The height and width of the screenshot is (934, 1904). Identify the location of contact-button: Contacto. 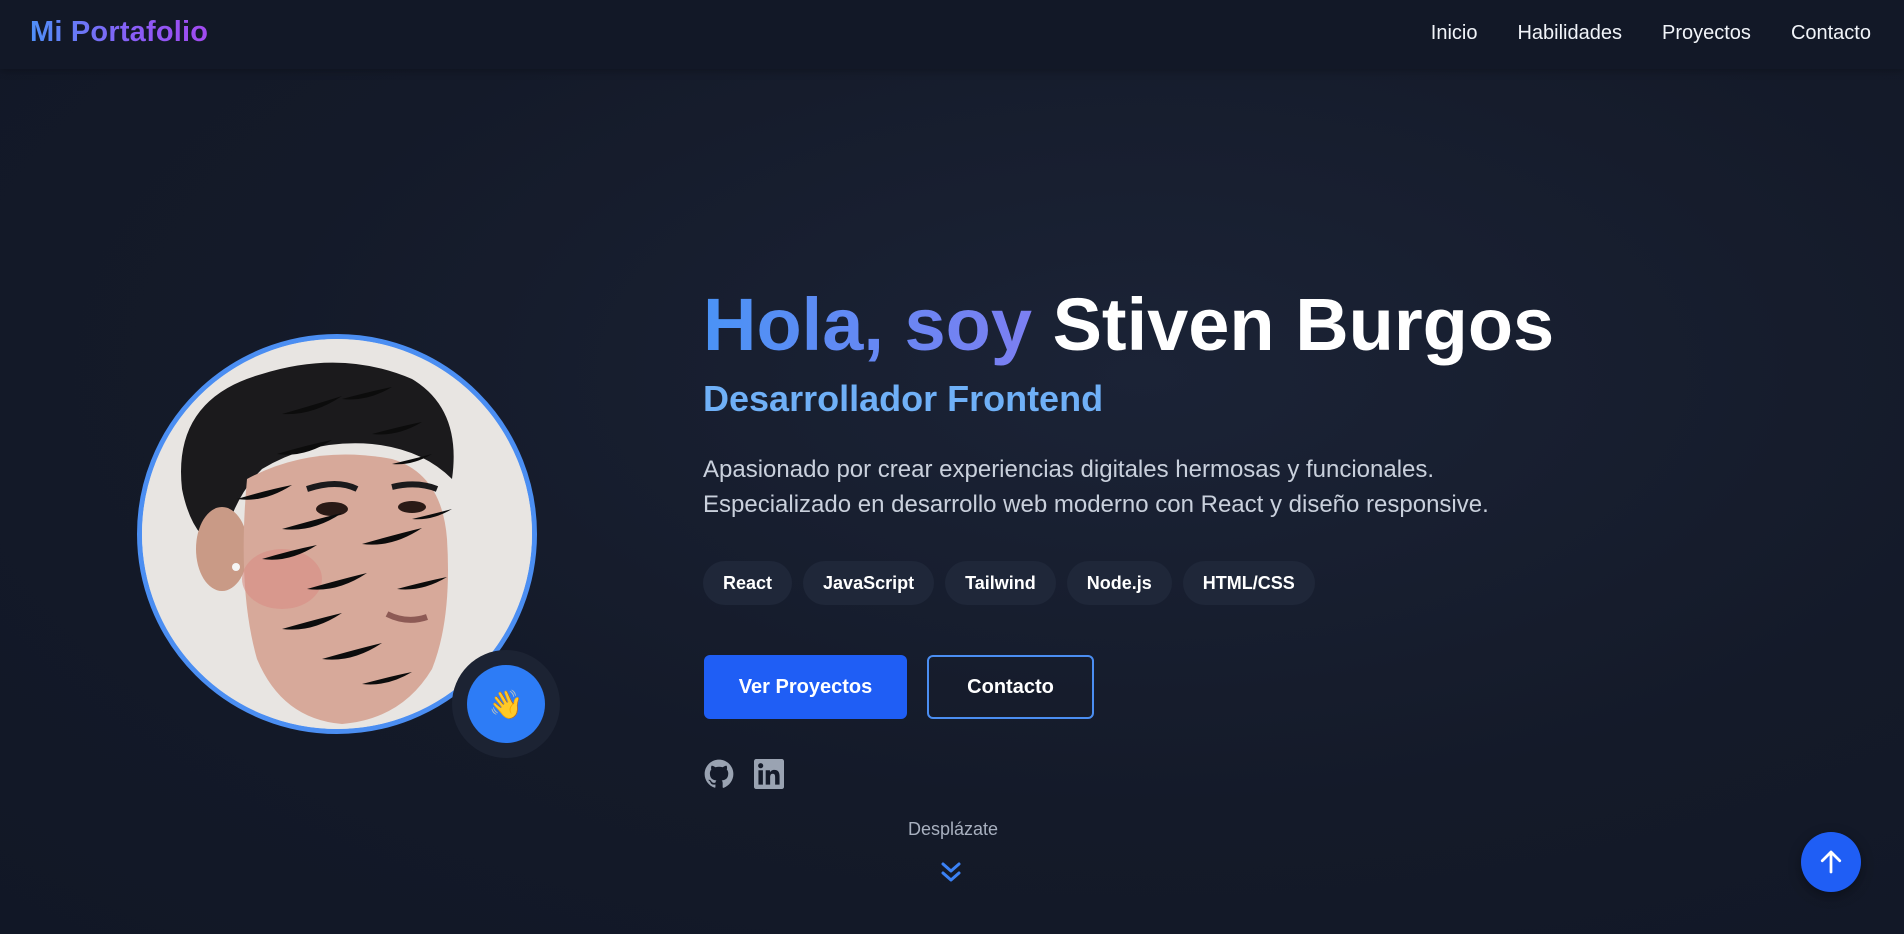
(1010, 687).